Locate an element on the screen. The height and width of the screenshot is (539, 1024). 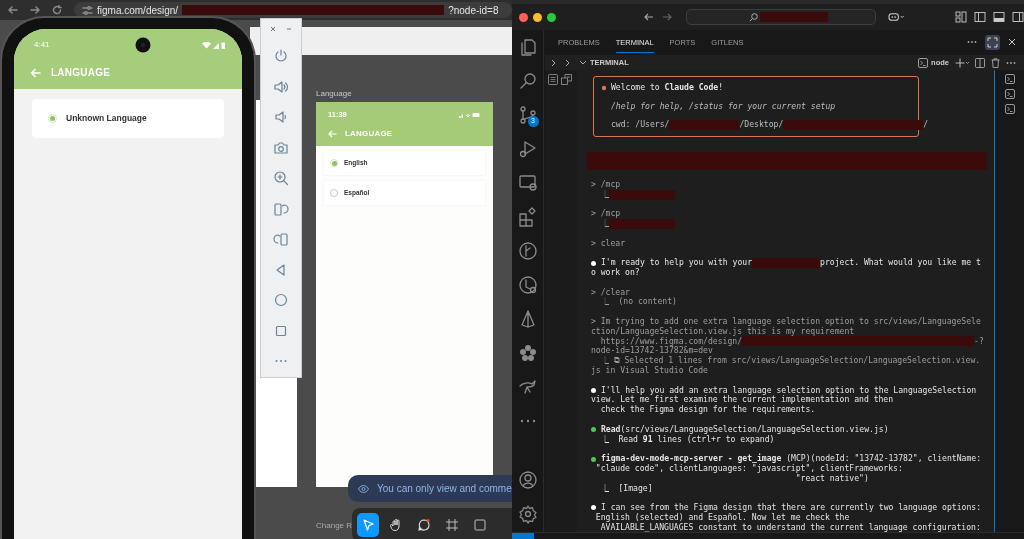
terminal-text: ?node-id=8 is located at coordinates (473, 10).